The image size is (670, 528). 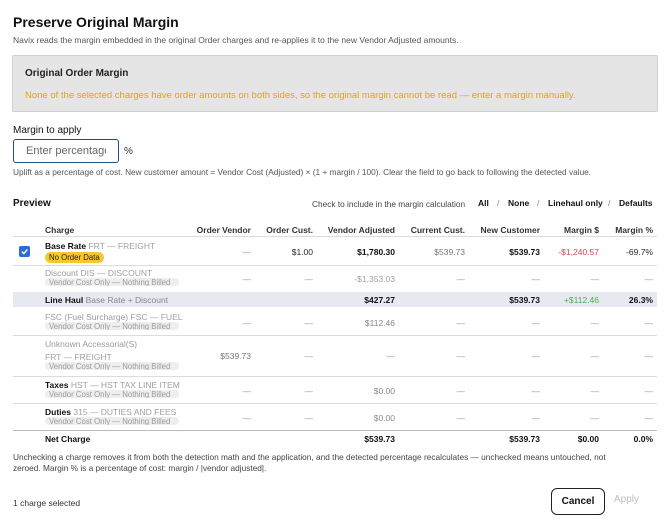 I want to click on filter-all-link: All, so click(x=483, y=203).